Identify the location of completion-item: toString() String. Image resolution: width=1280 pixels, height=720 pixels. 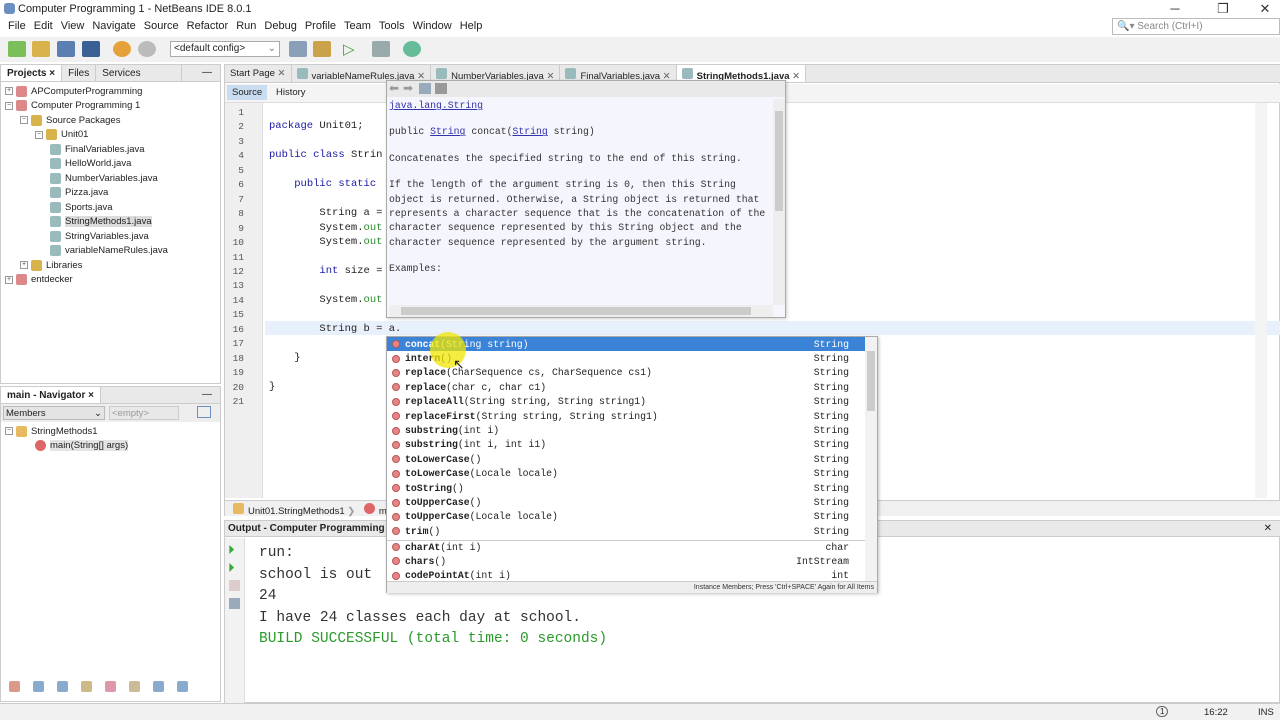
(626, 488).